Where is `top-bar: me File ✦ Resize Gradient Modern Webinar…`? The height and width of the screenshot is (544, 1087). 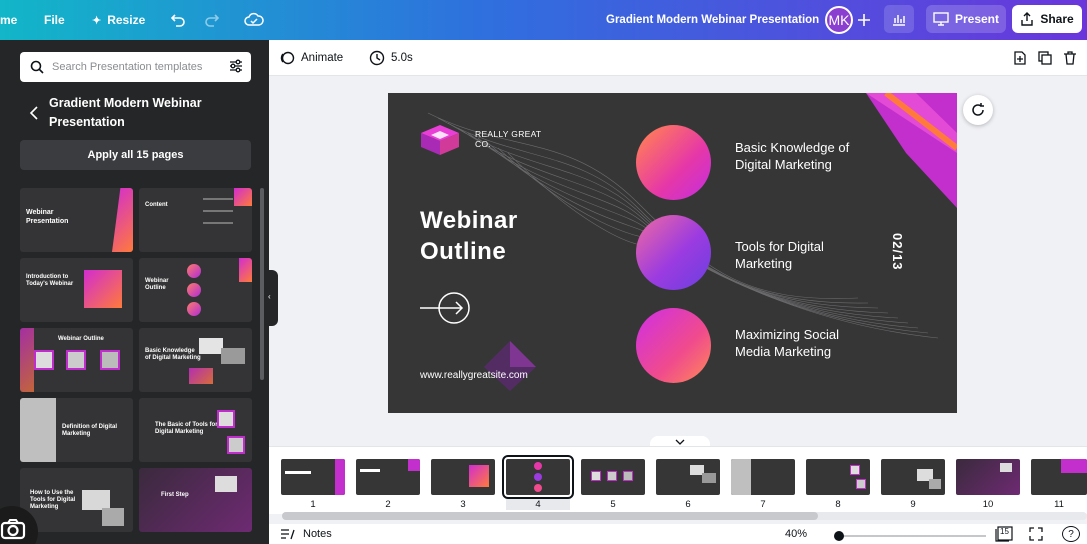
top-bar: me File ✦ Resize Gradient Modern Webinar… is located at coordinates (543, 20).